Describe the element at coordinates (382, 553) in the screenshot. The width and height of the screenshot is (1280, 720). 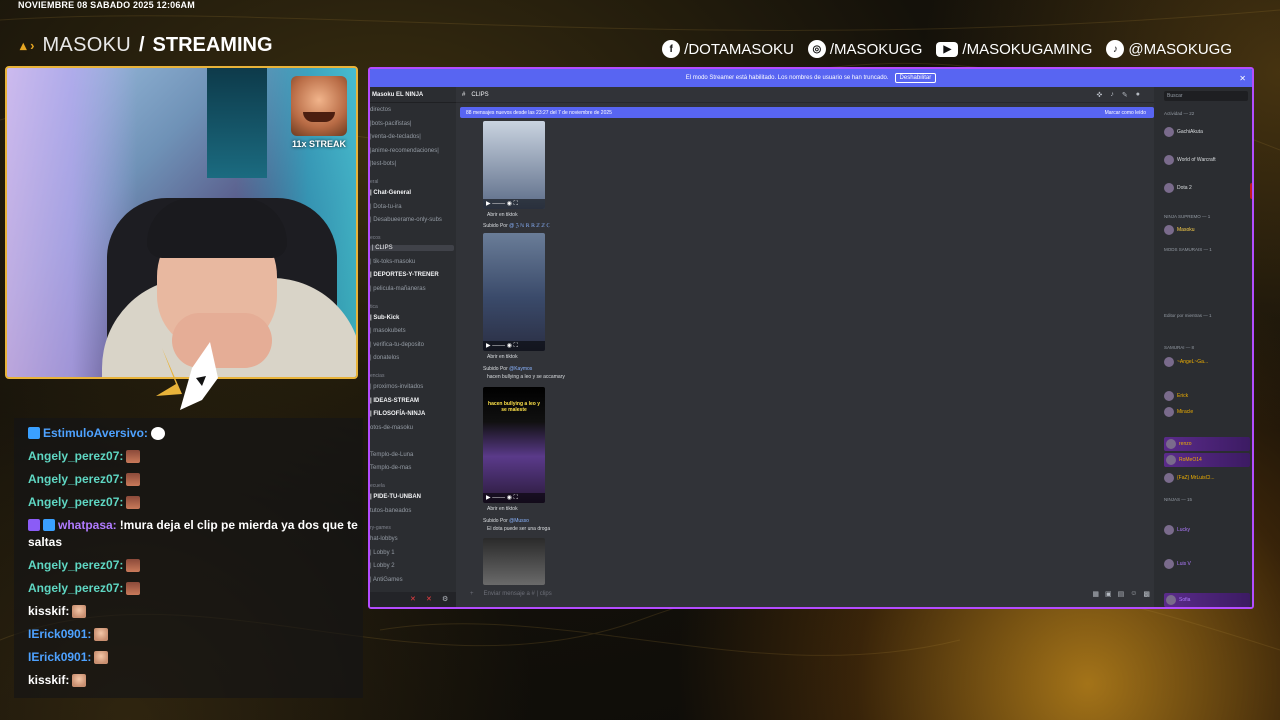
I see `voice-channel: | Lobby 1` at that location.